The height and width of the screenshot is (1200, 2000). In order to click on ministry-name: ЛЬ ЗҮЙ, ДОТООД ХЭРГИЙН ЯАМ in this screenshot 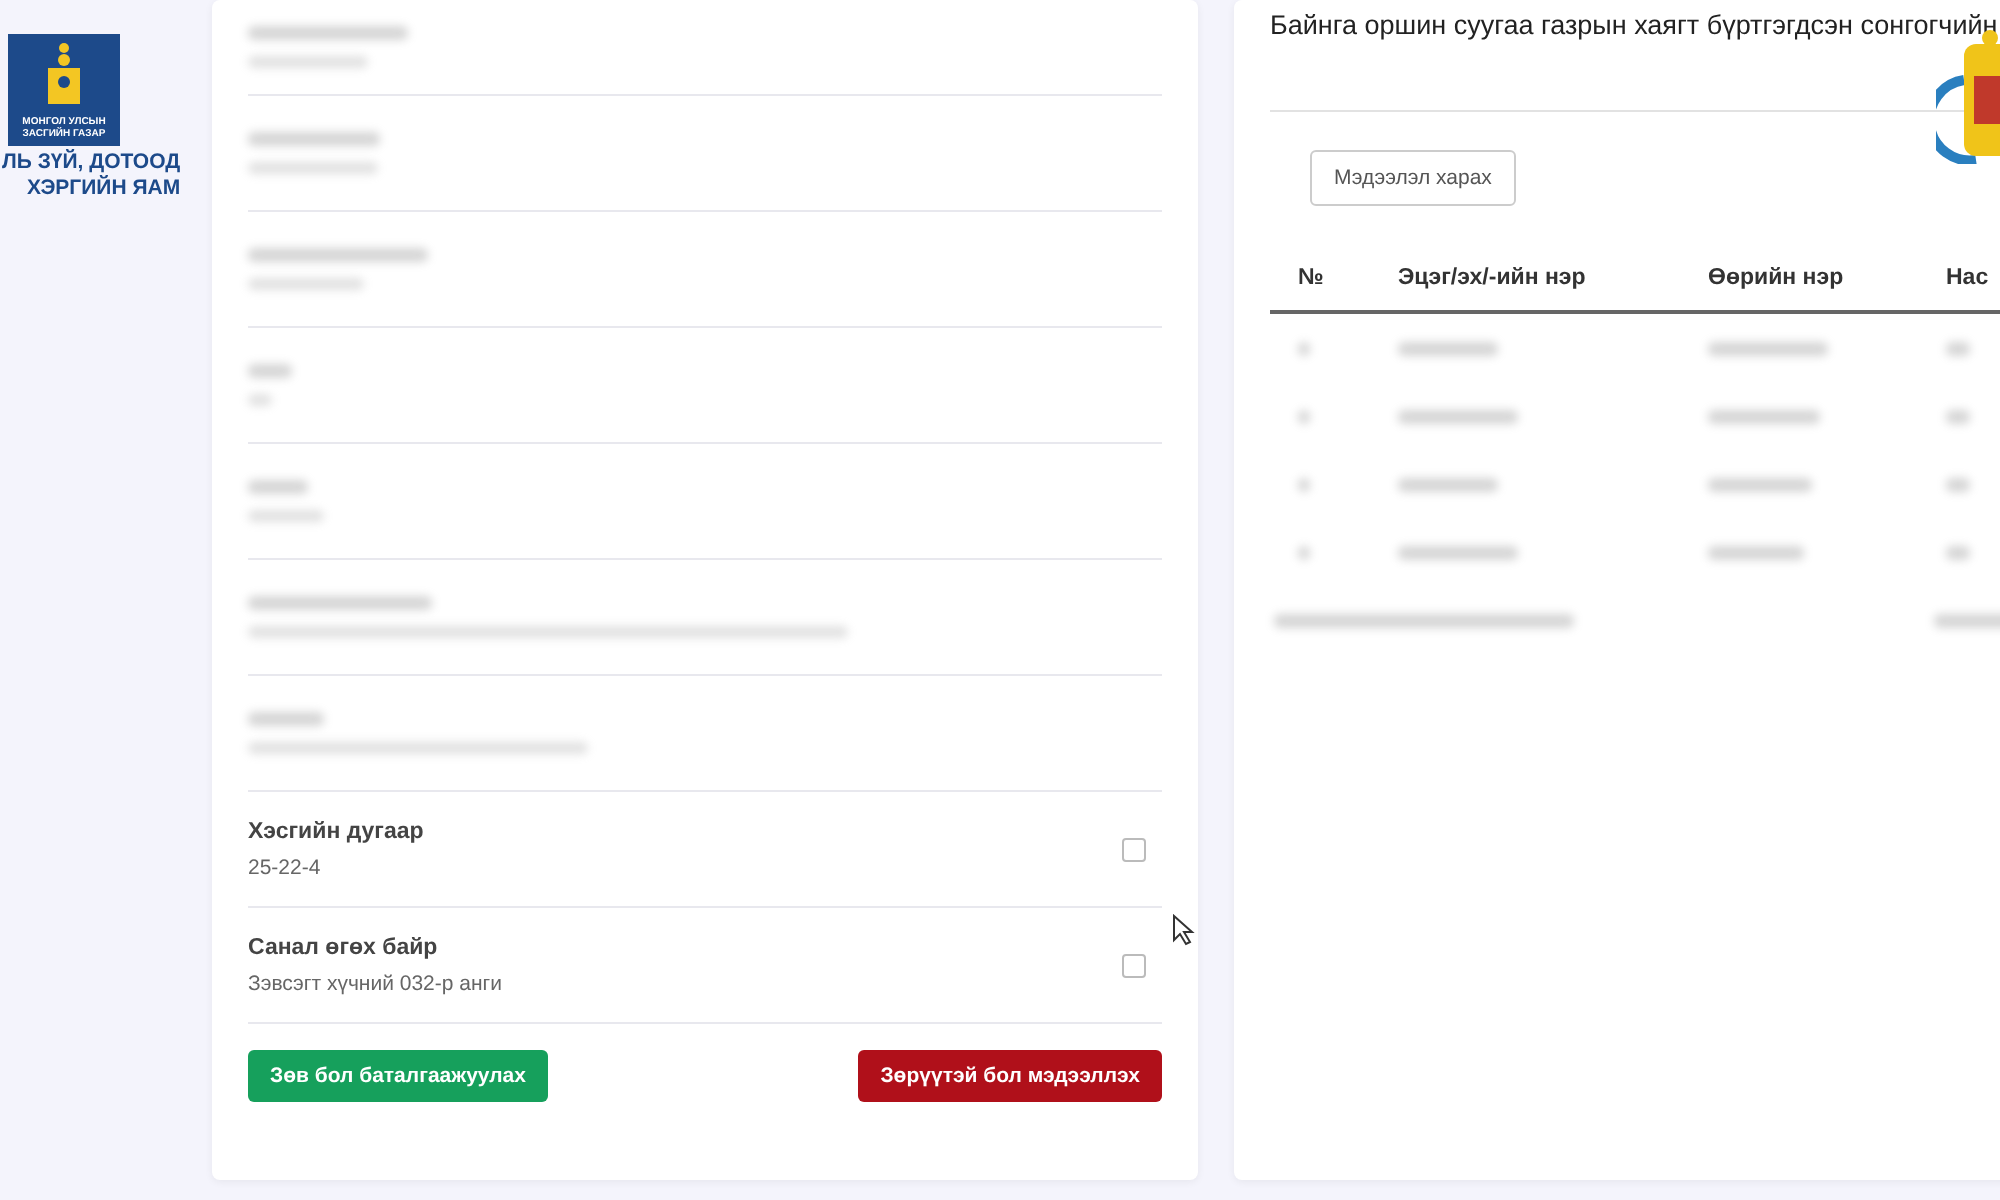, I will do `click(91, 176)`.